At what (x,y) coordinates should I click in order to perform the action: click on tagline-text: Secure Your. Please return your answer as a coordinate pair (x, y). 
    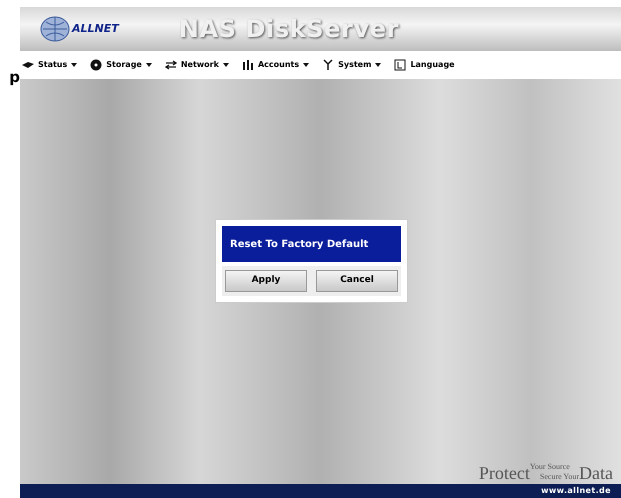
    Looking at the image, I should click on (560, 477).